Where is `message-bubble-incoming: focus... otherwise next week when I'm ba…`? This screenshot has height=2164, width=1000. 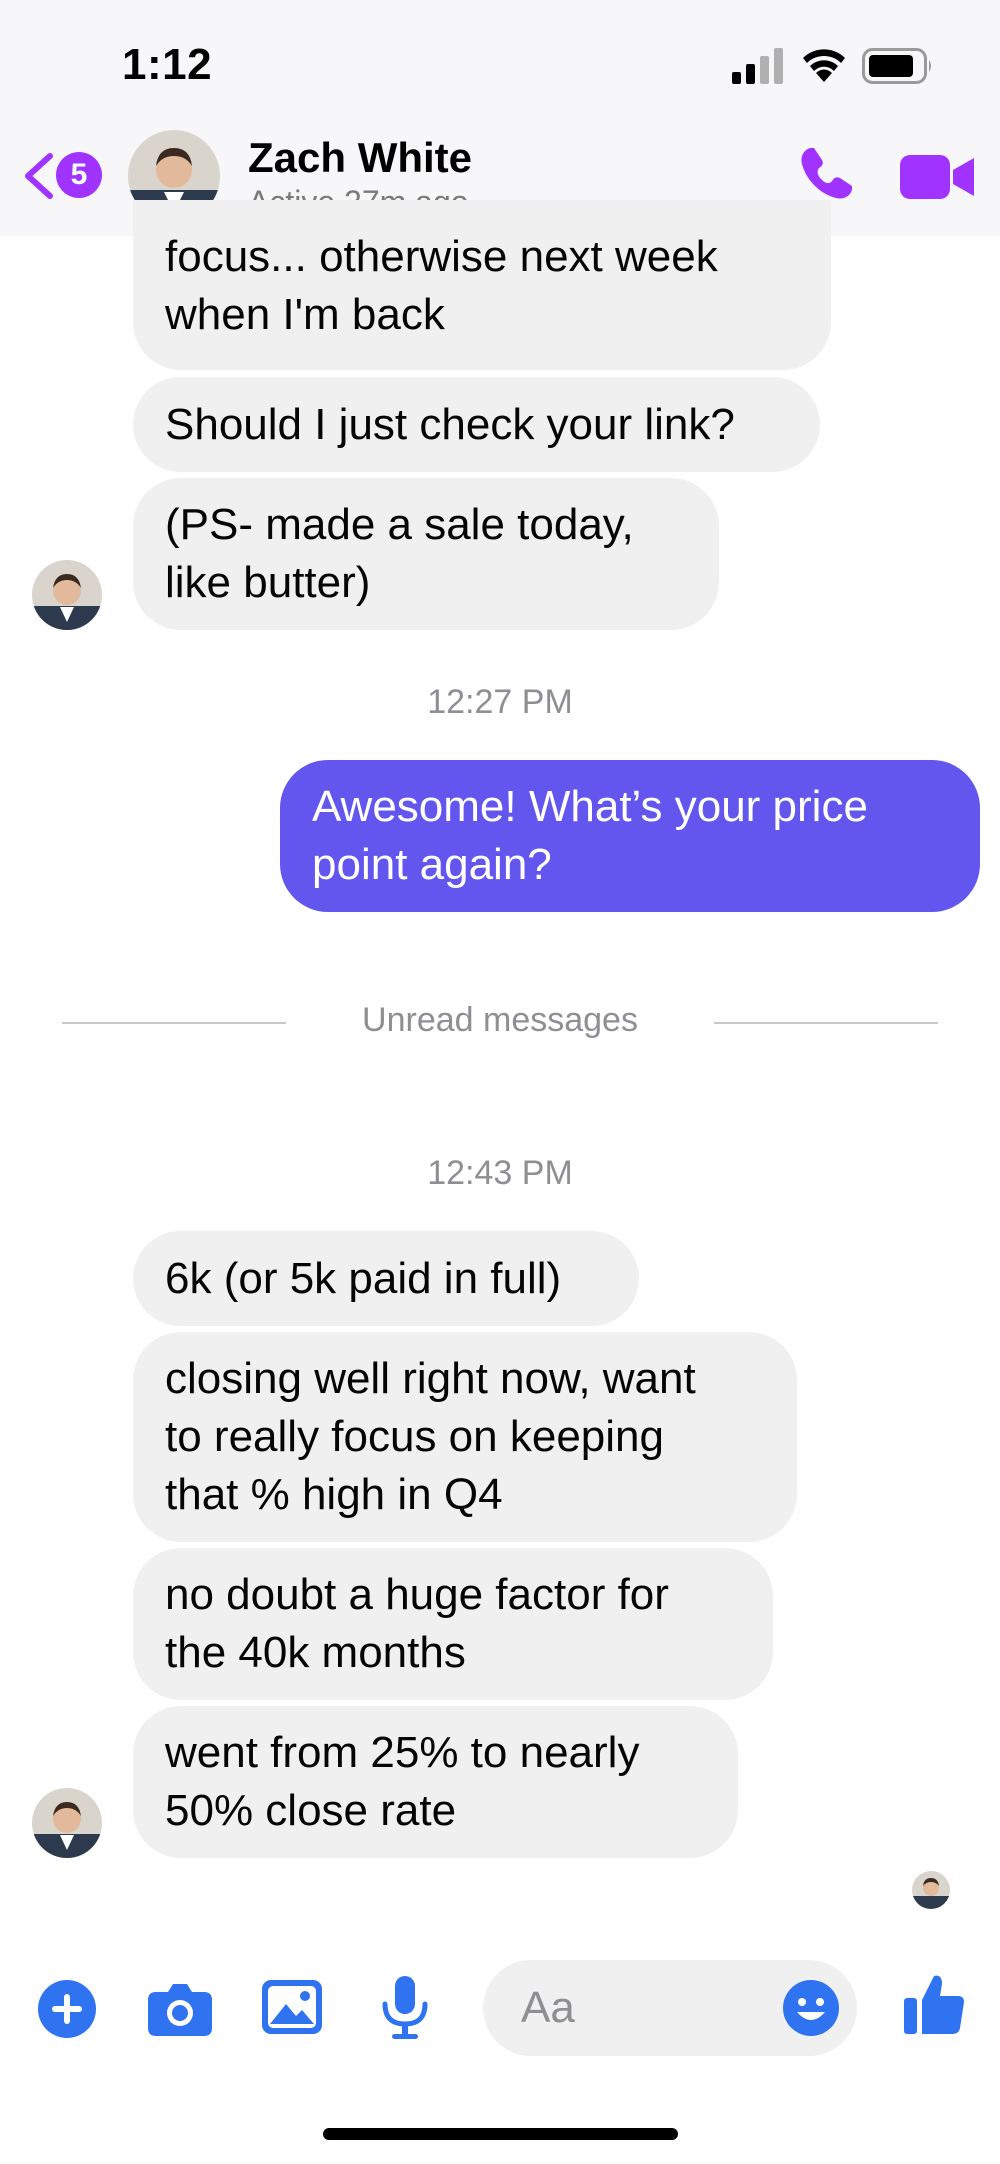
message-bubble-incoming: focus... otherwise next week when I'm ba… is located at coordinates (482, 285).